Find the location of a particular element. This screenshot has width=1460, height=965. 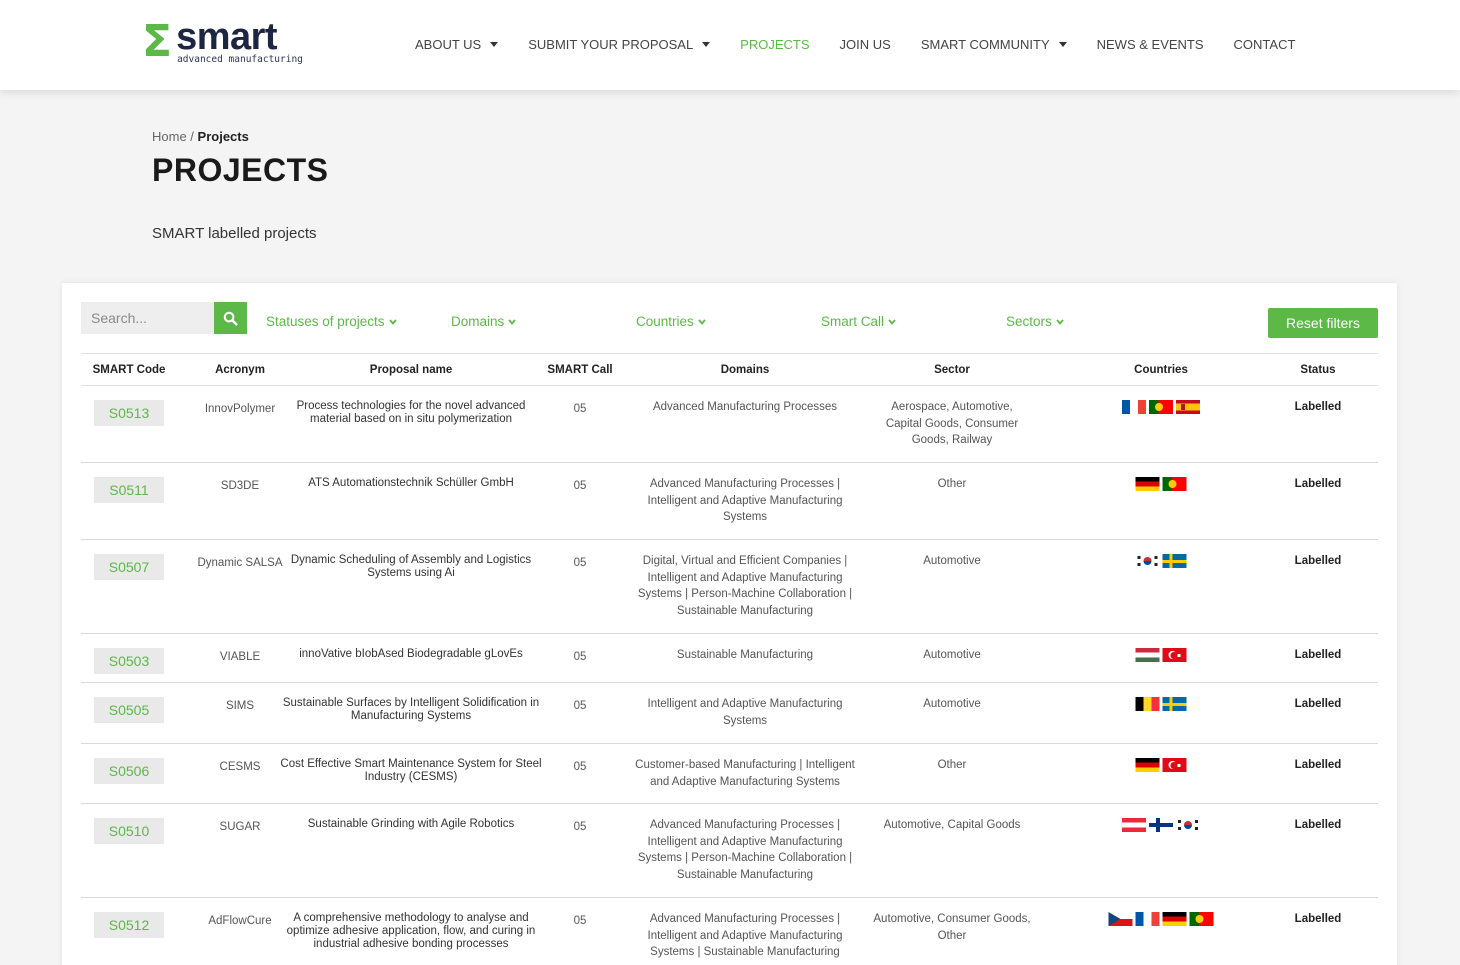

search-button is located at coordinates (230, 318).